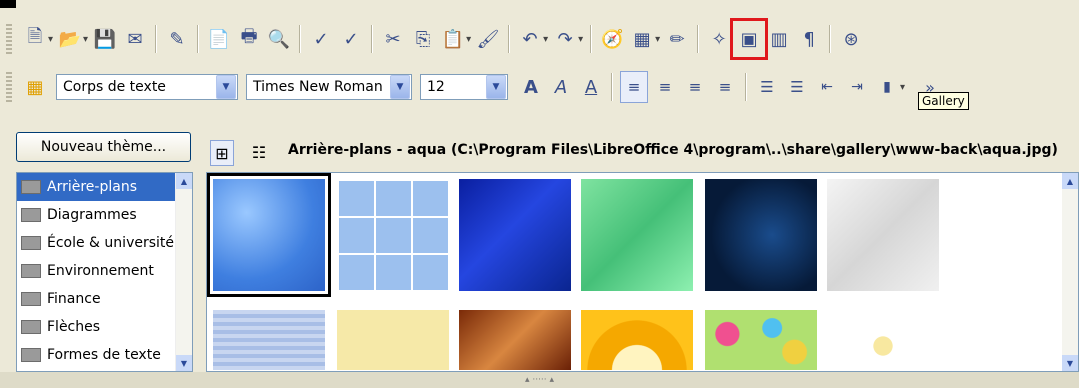 This screenshot has width=1079, height=388. I want to click on splitter-handle: ▴ ····· ▴, so click(539, 380).